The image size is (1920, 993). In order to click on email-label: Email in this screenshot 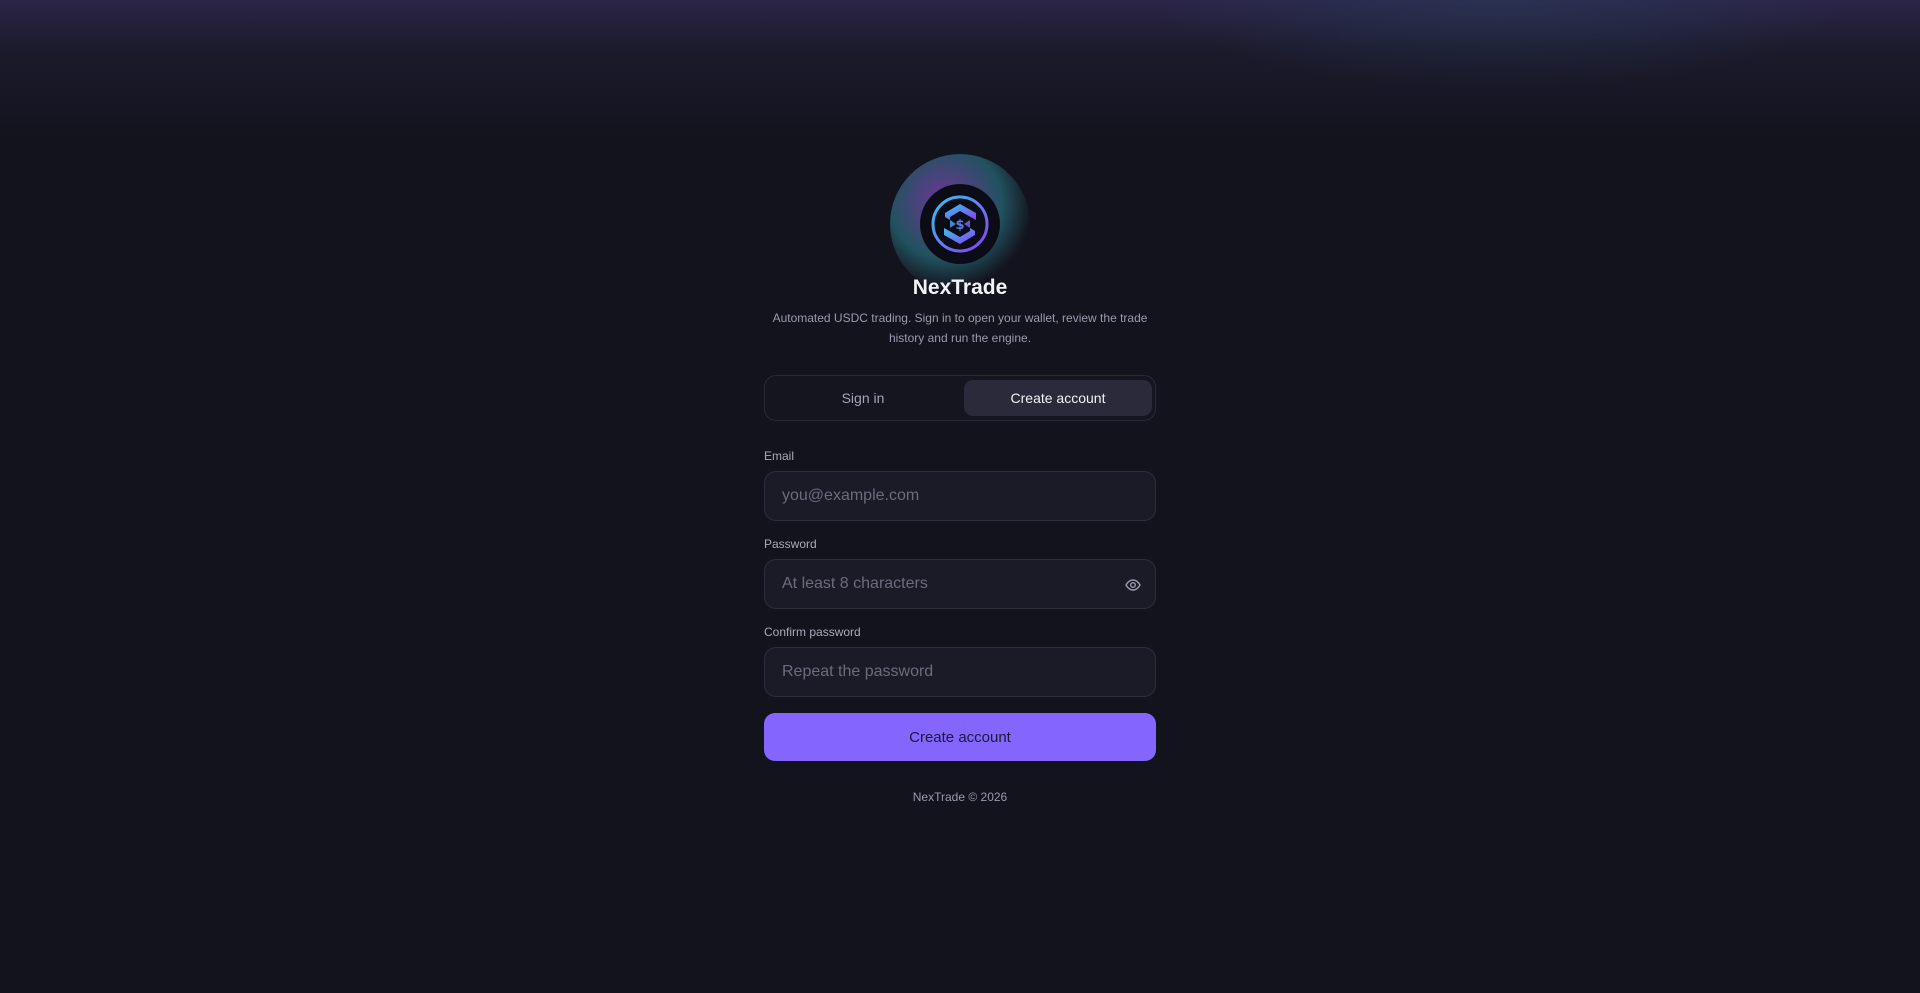, I will do `click(779, 456)`.